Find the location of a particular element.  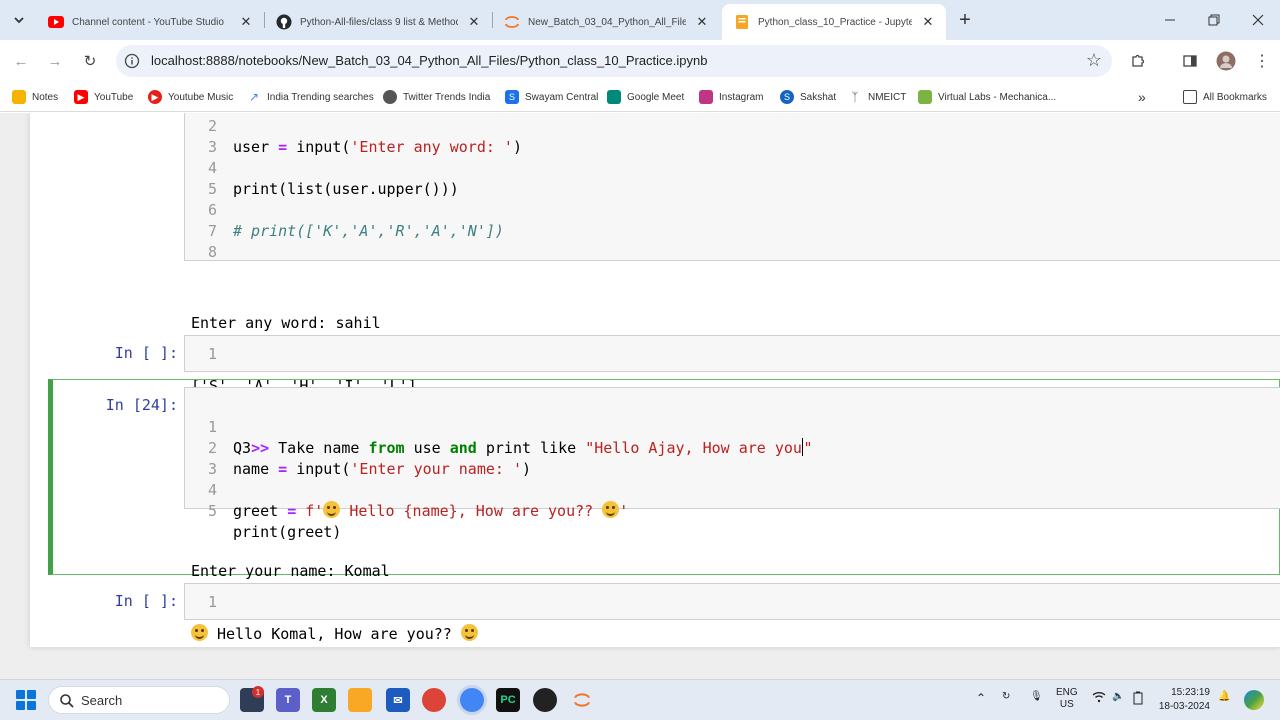

tab-jupyter-tree: New_Batch_03_04_Python_All_Files/ ✕ is located at coordinates (606, 22).